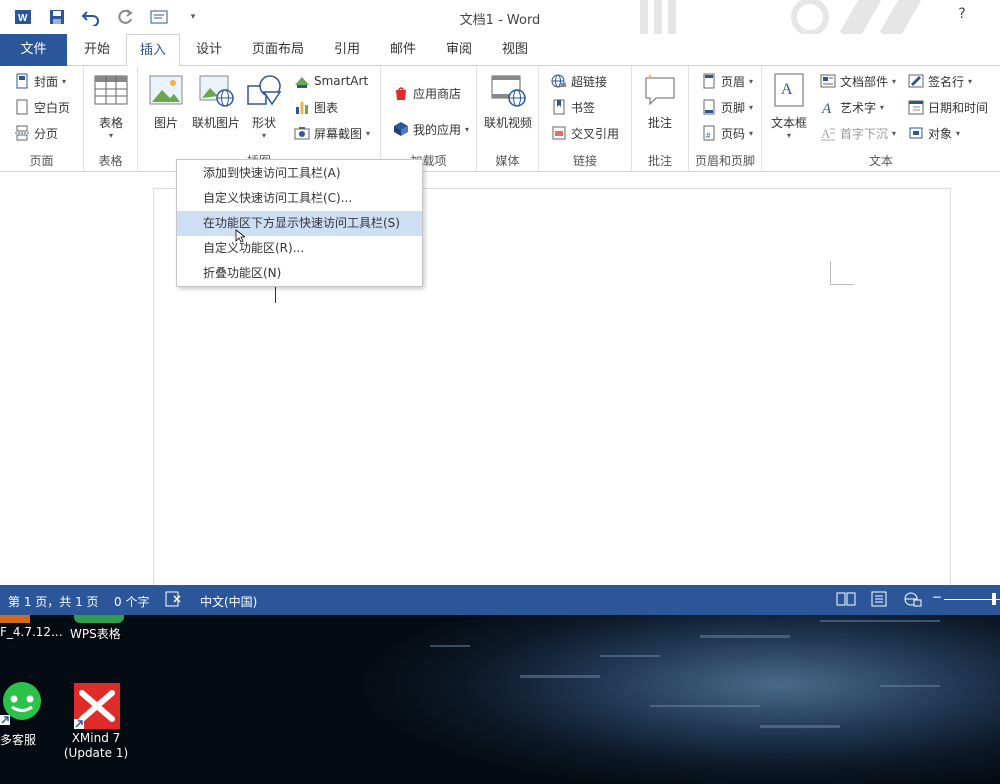 The height and width of the screenshot is (784, 1000). What do you see at coordinates (584, 161) in the screenshot?
I see `group-label-links: 链接` at bounding box center [584, 161].